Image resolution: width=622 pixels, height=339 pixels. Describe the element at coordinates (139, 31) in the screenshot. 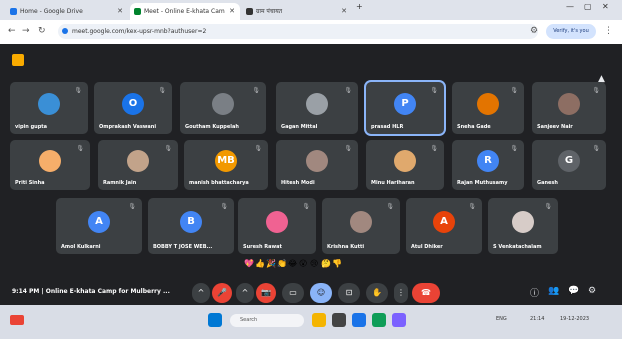

I see `url-text: meet.google.com/kex-upsr-mnb?authuser=2` at that location.